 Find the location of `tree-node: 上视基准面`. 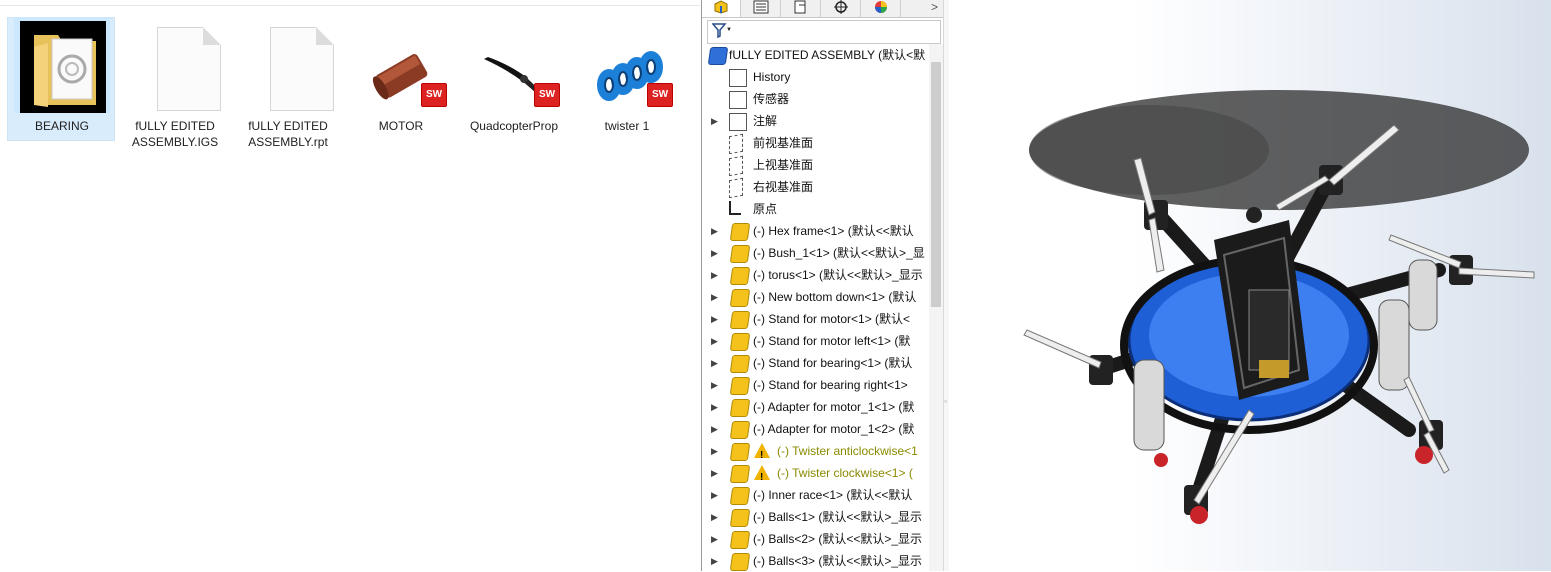

tree-node: 上视基准面 is located at coordinates (816, 165).